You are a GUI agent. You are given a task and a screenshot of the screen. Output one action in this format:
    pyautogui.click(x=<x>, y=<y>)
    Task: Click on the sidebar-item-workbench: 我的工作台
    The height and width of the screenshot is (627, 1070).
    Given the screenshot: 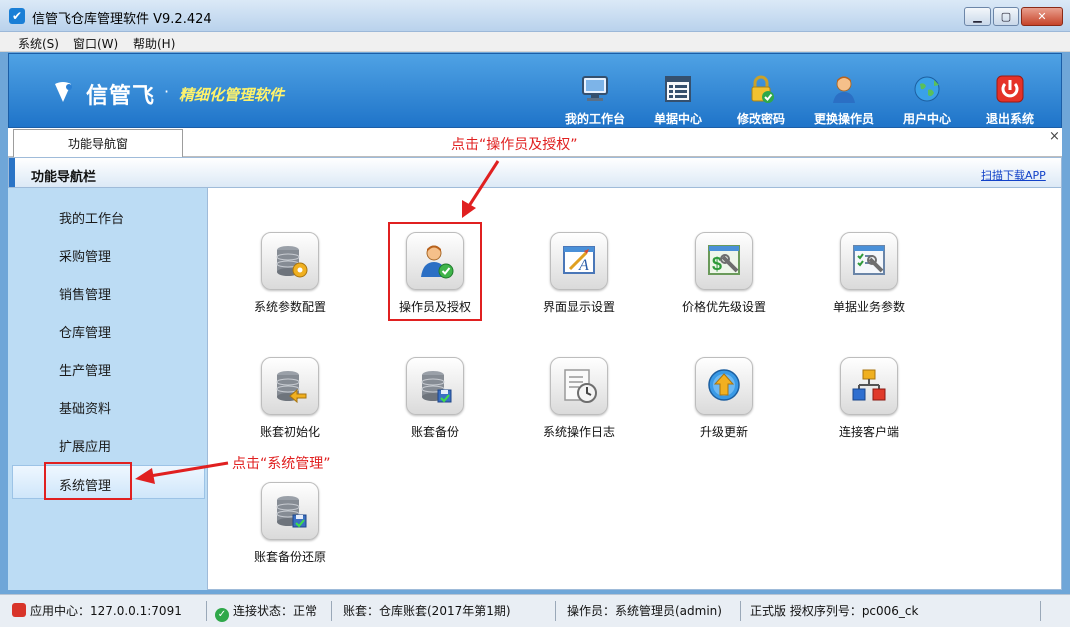 What is the action you would take?
    pyautogui.click(x=107, y=216)
    